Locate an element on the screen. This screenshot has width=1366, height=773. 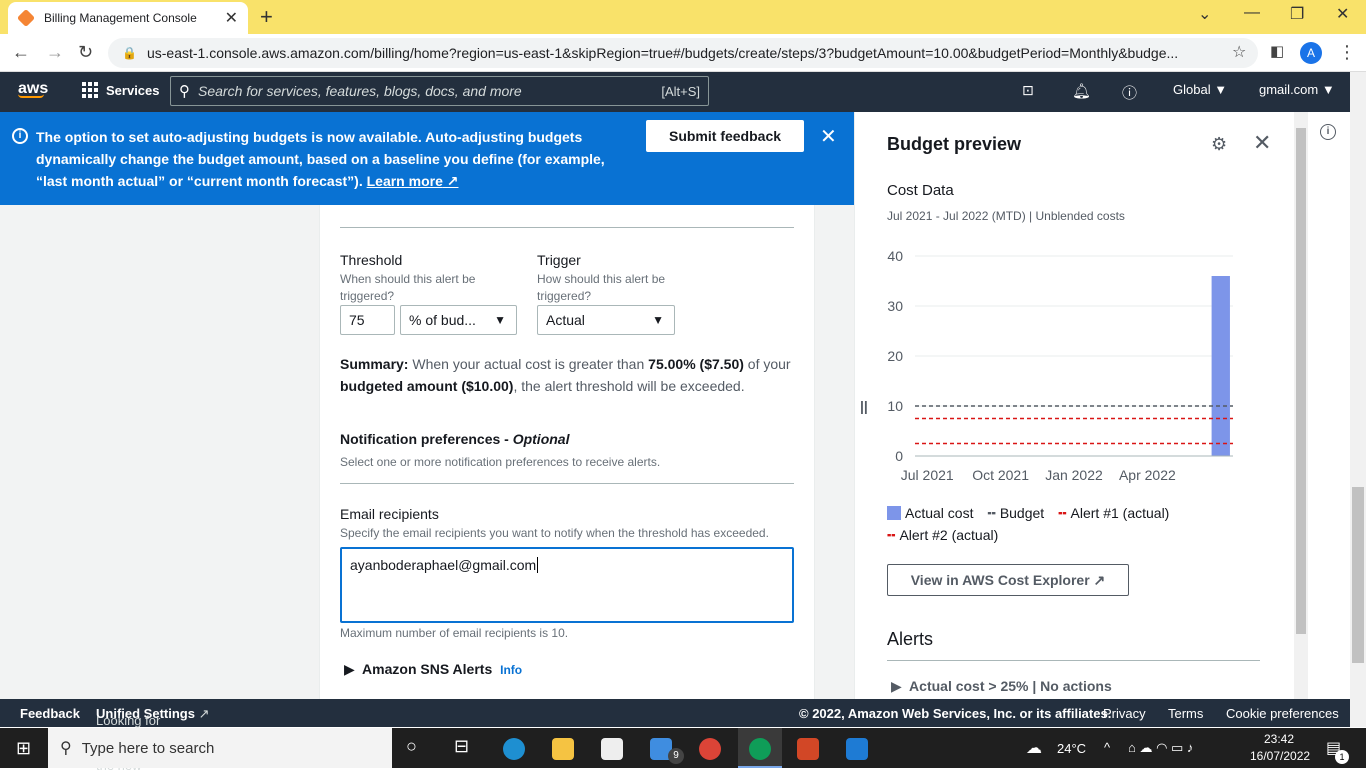
tray-chevron-icon: ^ is located at coordinates (1107, 747).